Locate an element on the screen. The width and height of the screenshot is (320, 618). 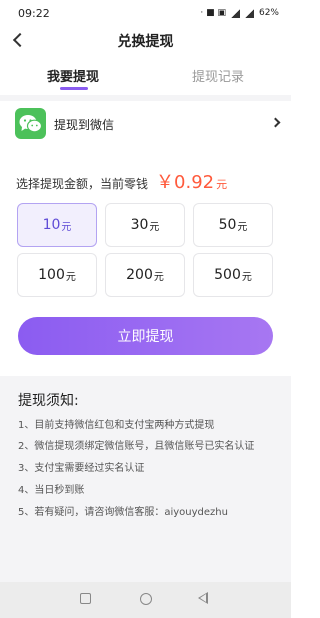
tab-active-indicator is located at coordinates (74, 88).